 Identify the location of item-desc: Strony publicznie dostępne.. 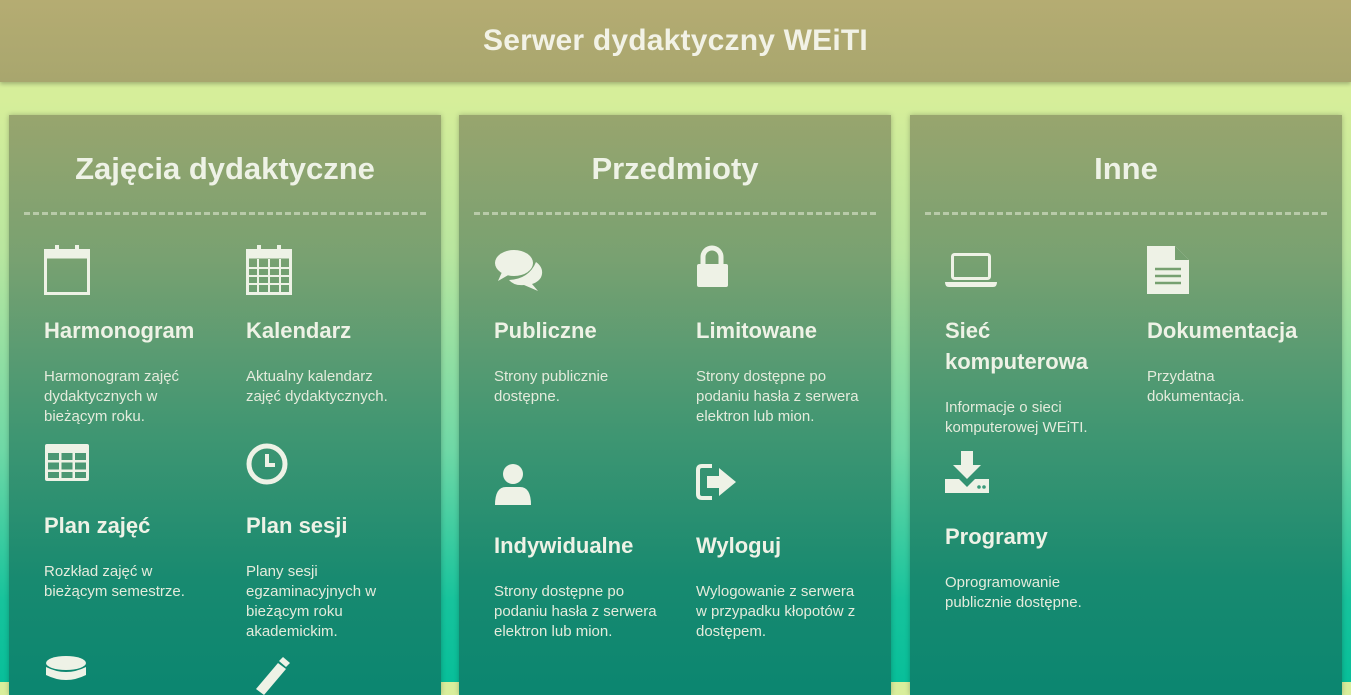
(551, 386).